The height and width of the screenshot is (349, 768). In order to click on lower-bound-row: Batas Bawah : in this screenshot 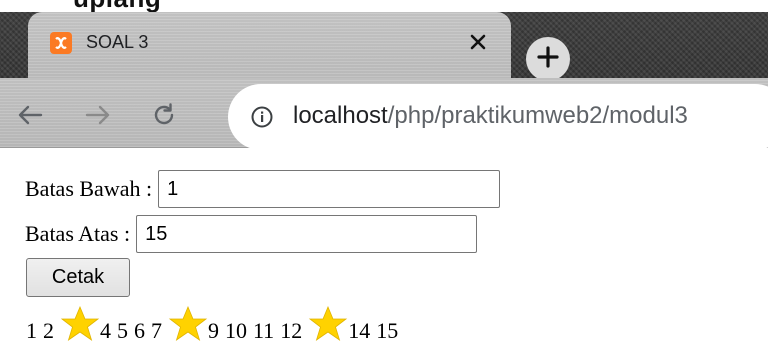, I will do `click(263, 189)`.